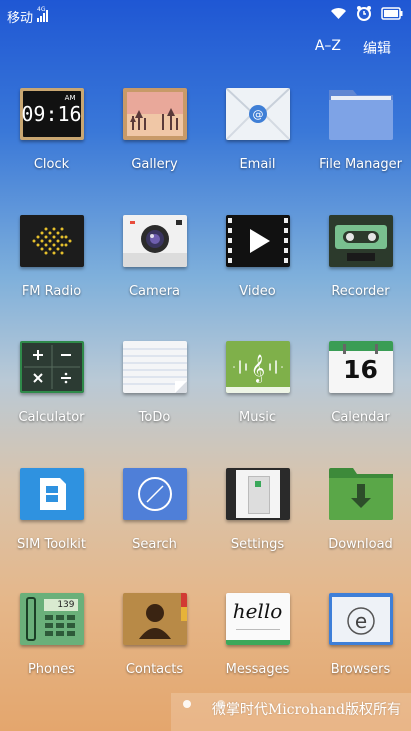 Image resolution: width=411 pixels, height=731 pixels. I want to click on email-icon: @, so click(257, 114).